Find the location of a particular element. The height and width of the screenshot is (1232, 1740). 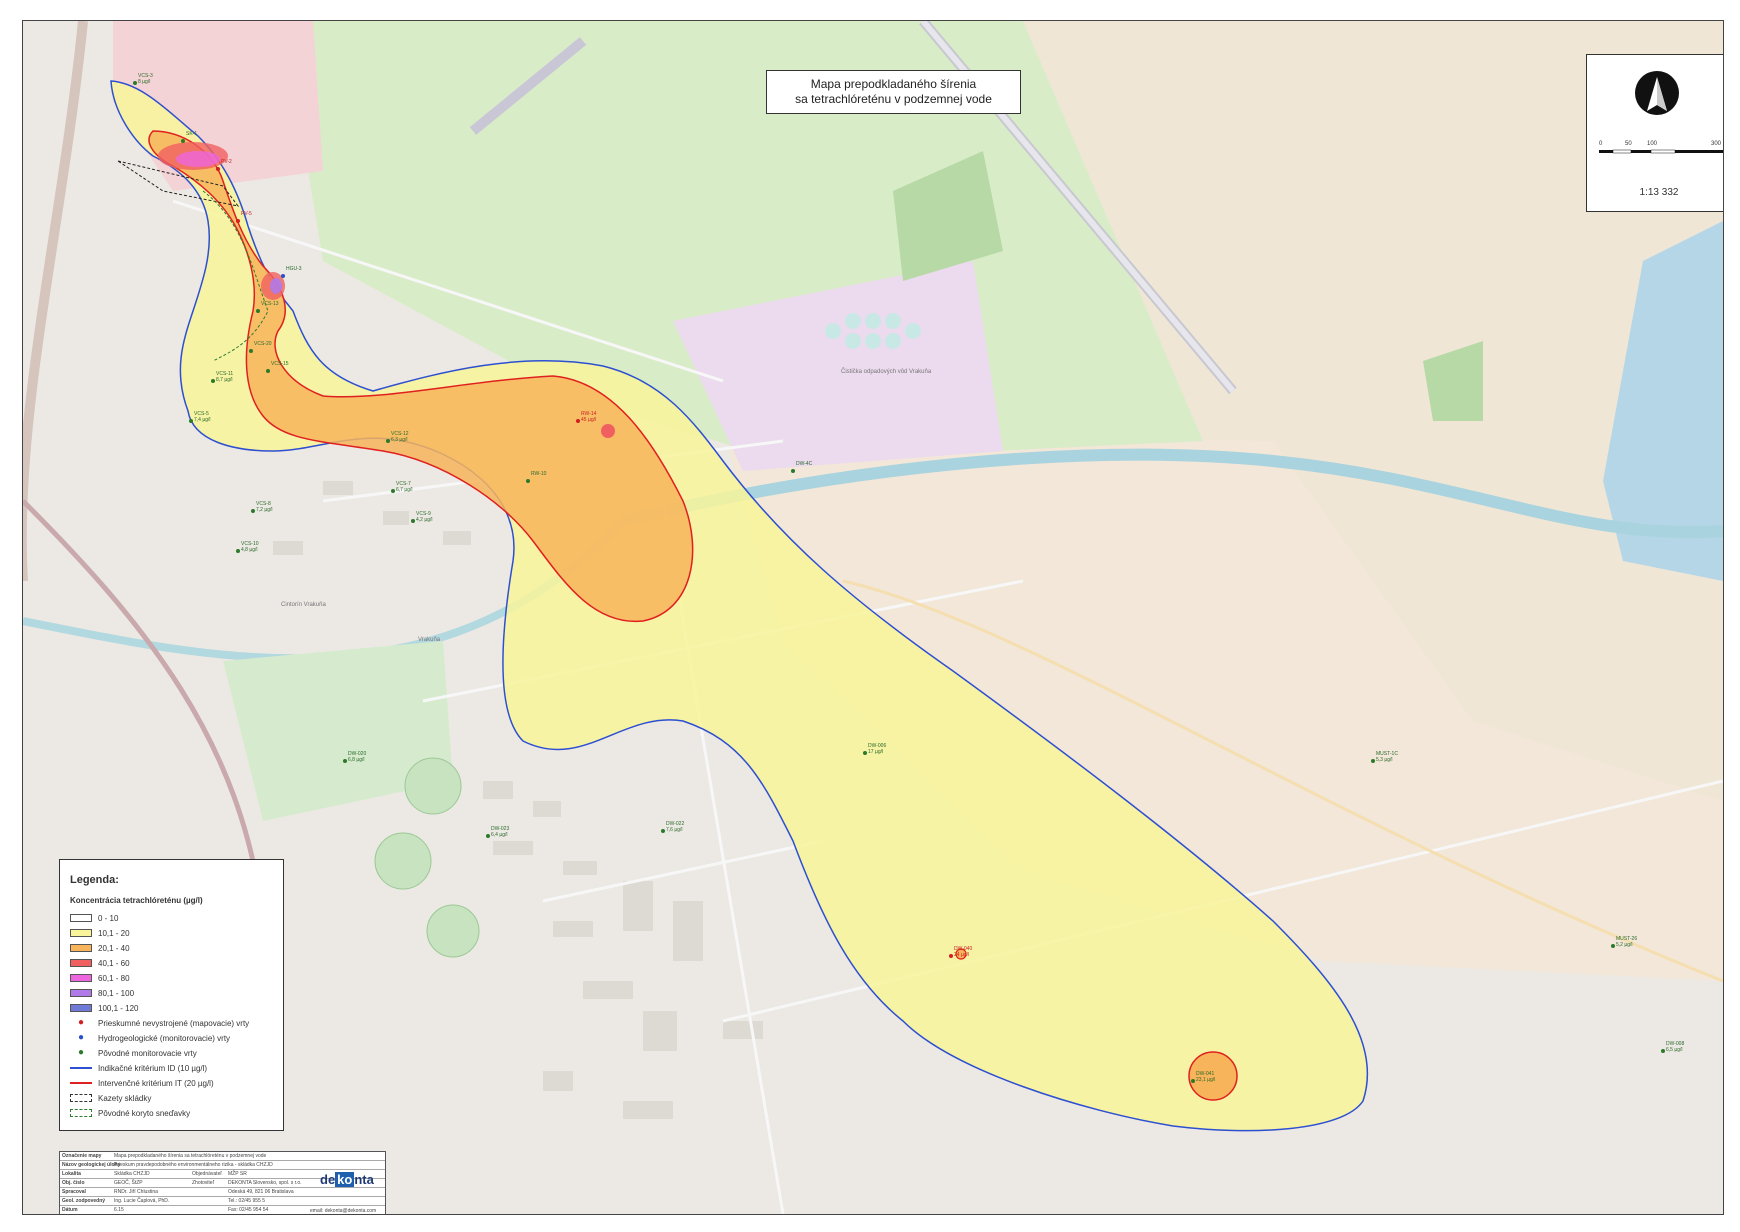

map-title-line2: sa tetrachlóreténu v podzemnej vode is located at coordinates (893, 99).